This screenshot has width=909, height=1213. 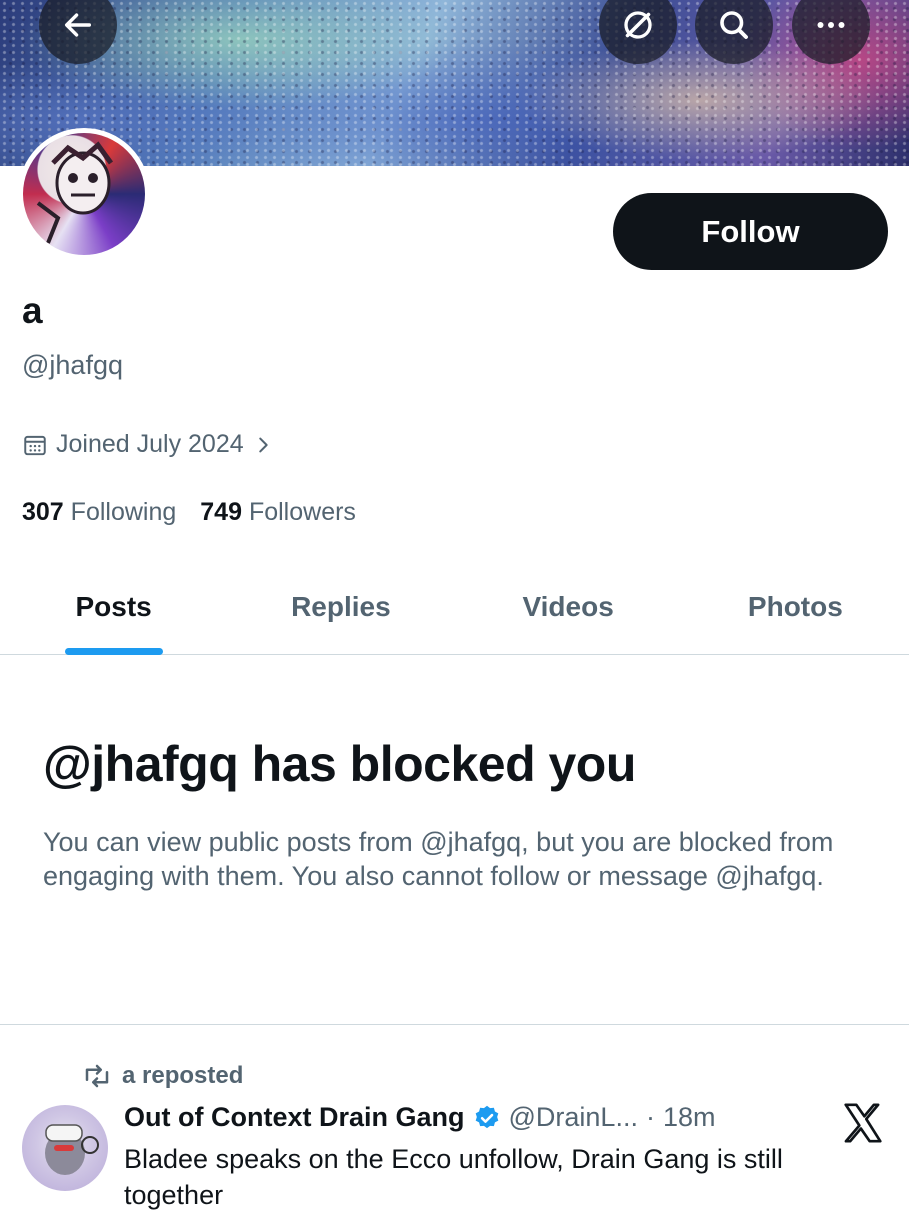 I want to click on profile-tabs: Posts Replies Videos Photos, so click(x=454, y=607).